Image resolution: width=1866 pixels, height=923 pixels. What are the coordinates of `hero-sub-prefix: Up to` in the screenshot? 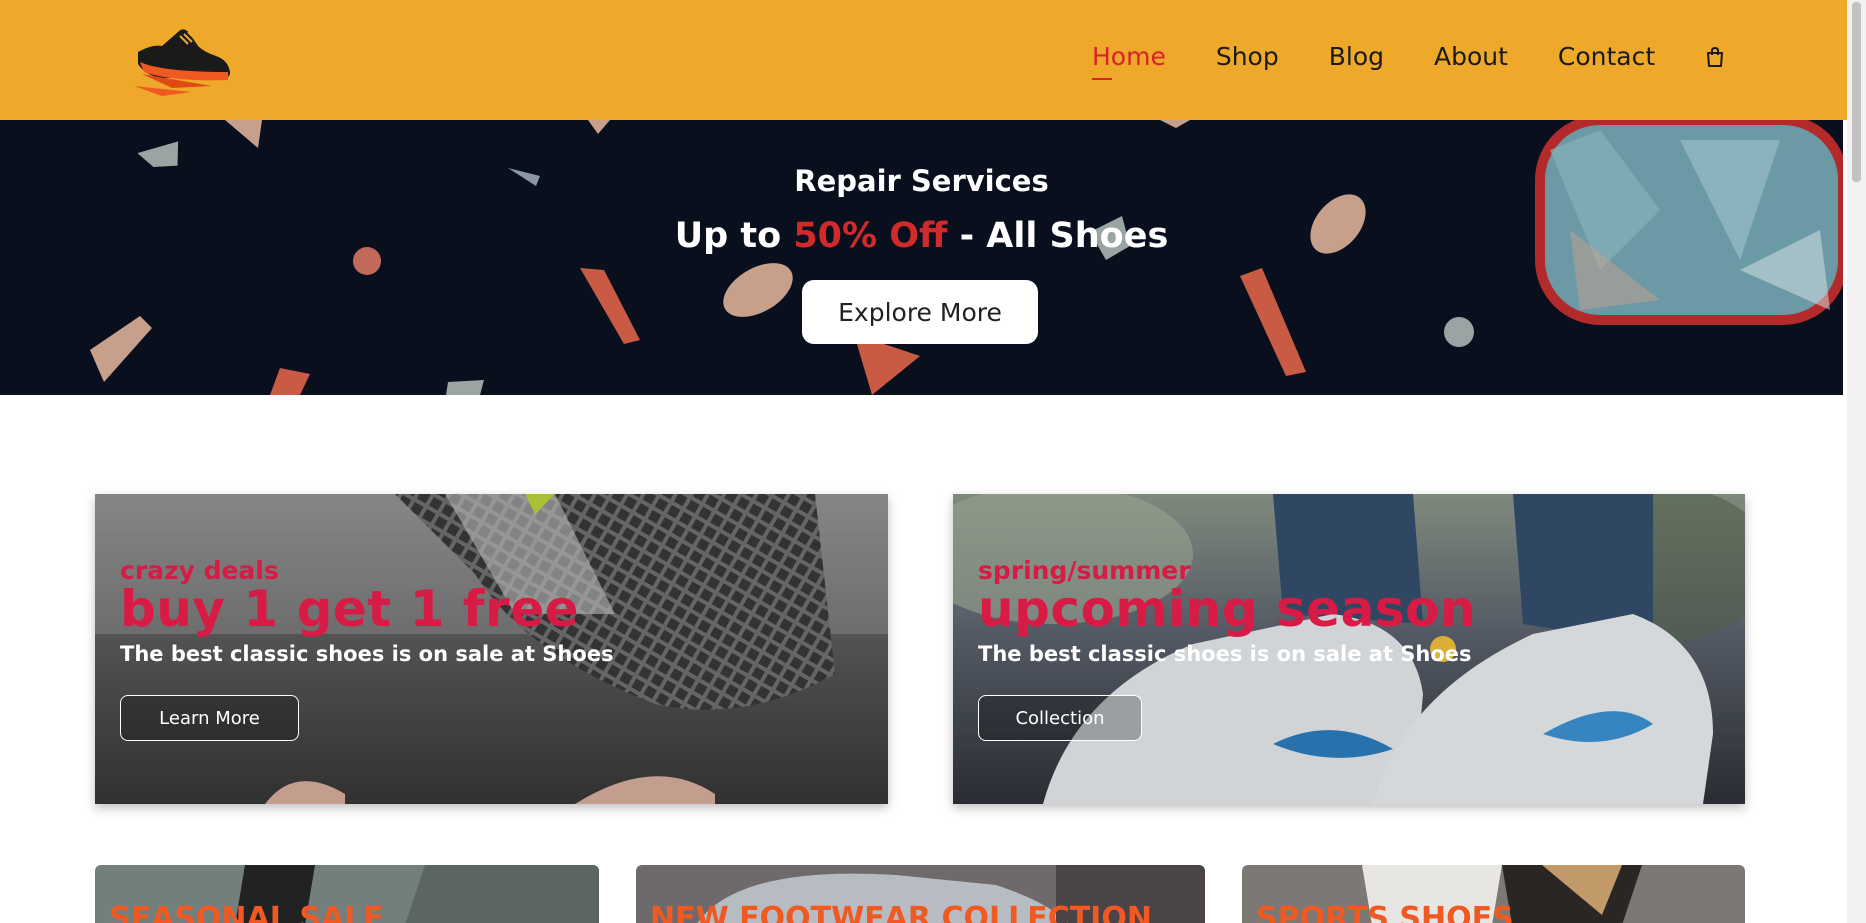 It's located at (734, 236).